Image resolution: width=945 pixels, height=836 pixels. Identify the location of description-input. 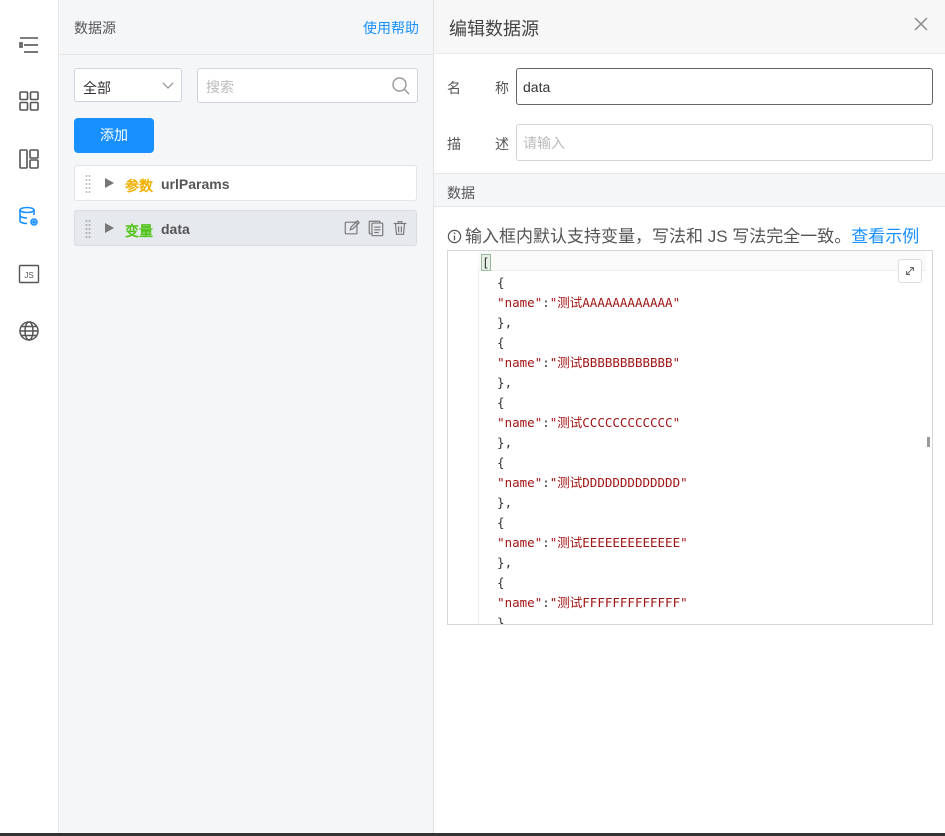
(724, 142).